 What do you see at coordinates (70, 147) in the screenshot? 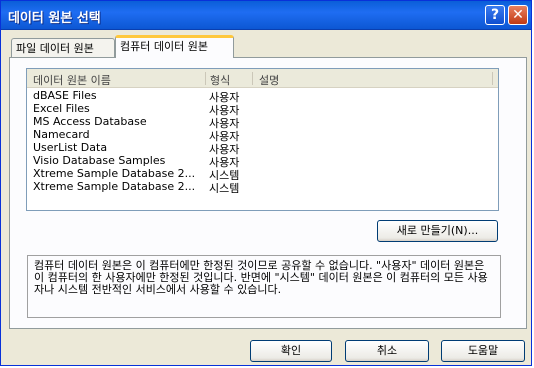
I see `list-item-name: UserList Data` at bounding box center [70, 147].